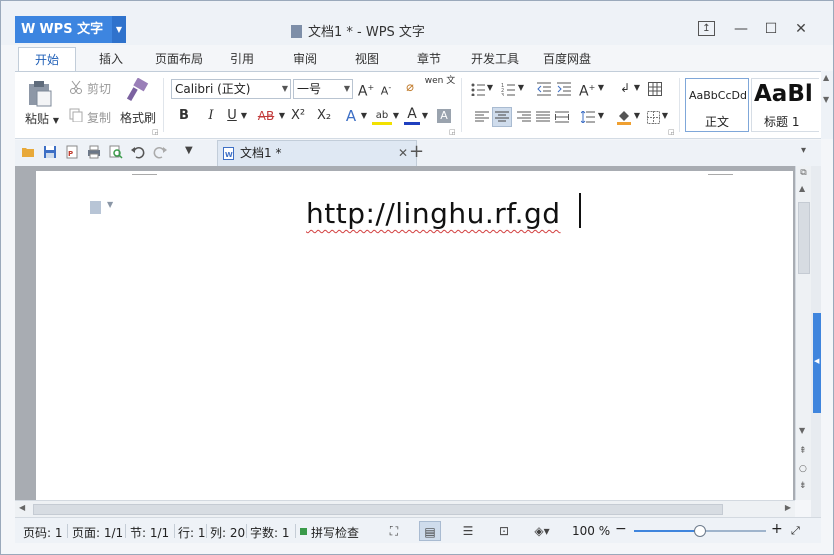  I want to click on tab-view: 视图, so click(367, 59).